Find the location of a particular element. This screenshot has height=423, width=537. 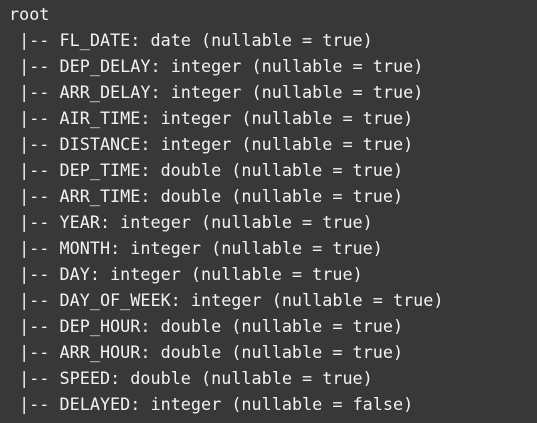

schema-root-label: root is located at coordinates (29, 14).